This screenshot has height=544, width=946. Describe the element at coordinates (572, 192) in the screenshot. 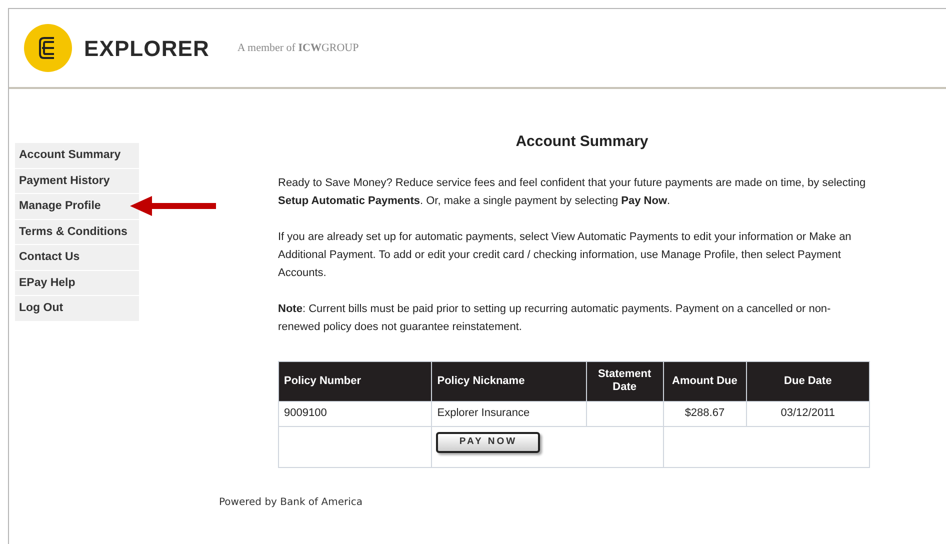

I see `info-paragraph: Ready to Save Money? Reduce service fees and feel confident that your future payments are made on time, by selecting Setup Automatic Payments. Or, make a single payment by selecting Pay Now.` at that location.